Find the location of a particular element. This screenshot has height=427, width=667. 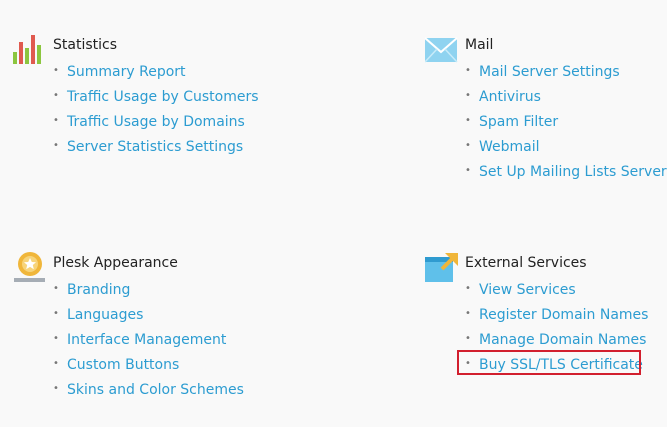

link-mail-server-settings: Mail Server Settings is located at coordinates (549, 72).